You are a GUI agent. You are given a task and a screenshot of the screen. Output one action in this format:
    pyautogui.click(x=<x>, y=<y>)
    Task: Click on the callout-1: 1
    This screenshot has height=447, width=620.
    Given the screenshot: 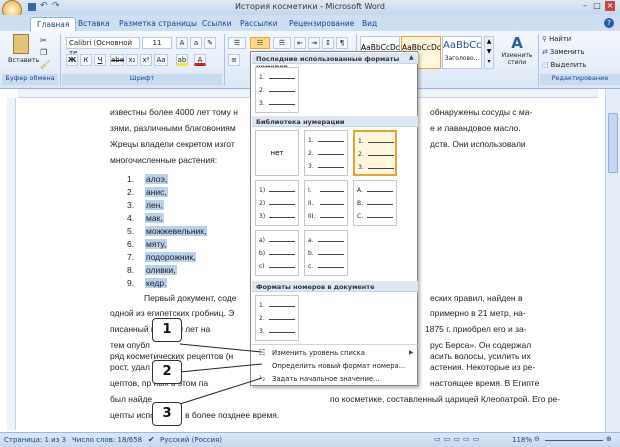 What is the action you would take?
    pyautogui.click(x=167, y=330)
    